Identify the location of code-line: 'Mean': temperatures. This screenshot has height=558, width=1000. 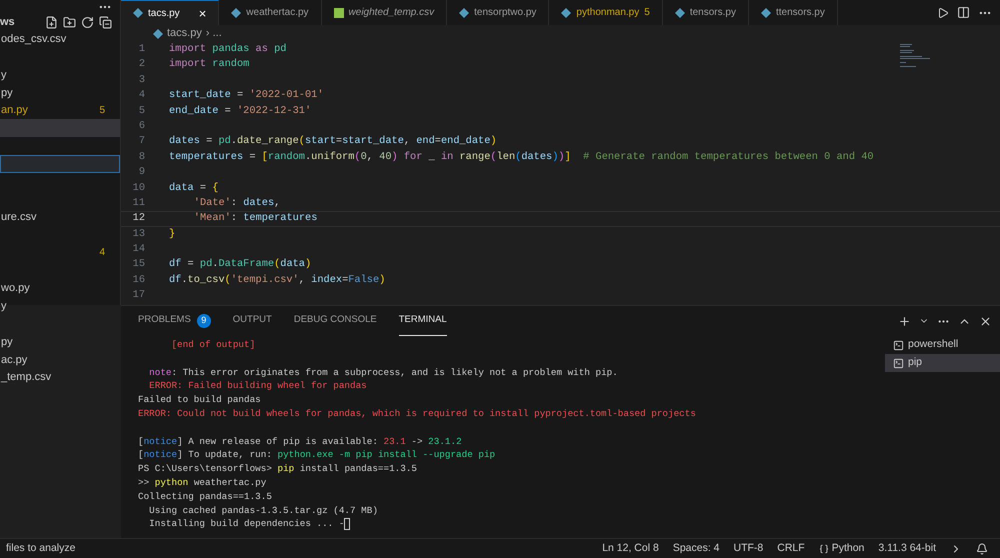
(255, 218).